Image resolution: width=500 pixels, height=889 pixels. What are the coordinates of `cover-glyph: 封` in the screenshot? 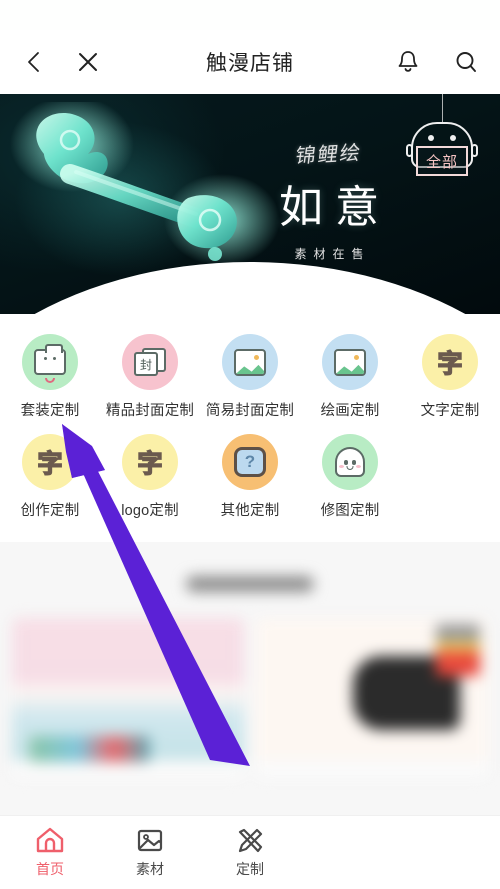 It's located at (146, 364).